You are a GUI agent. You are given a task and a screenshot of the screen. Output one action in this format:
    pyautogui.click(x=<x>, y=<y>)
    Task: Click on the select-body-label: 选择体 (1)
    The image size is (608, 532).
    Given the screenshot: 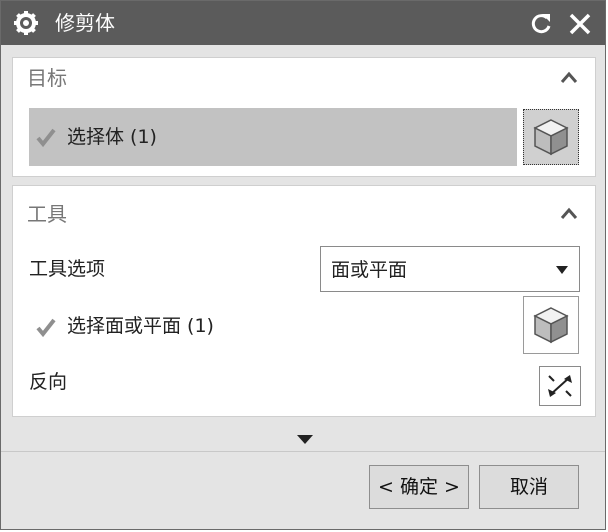 What is the action you would take?
    pyautogui.click(x=112, y=137)
    